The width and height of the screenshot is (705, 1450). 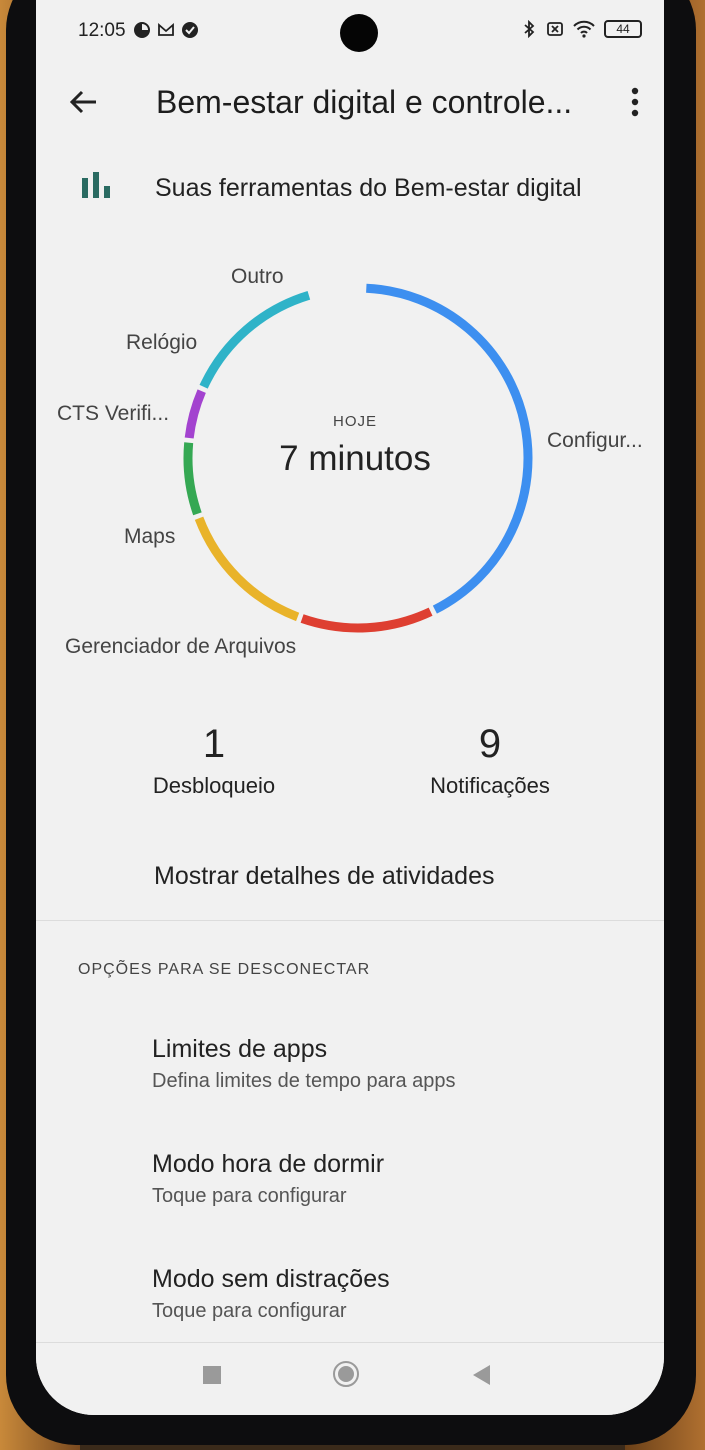 I want to click on arrow-back-icon, so click(x=84, y=102).